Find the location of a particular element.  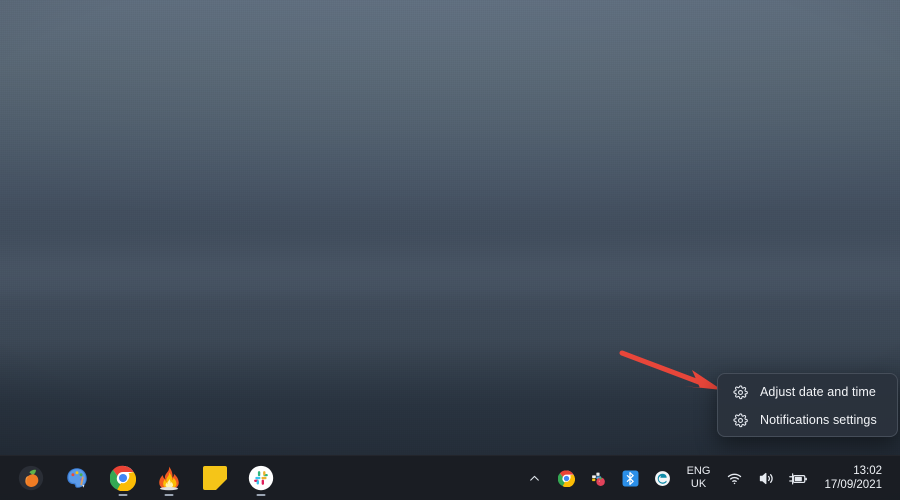

tray-icon-edge-legacy is located at coordinates (663, 478).